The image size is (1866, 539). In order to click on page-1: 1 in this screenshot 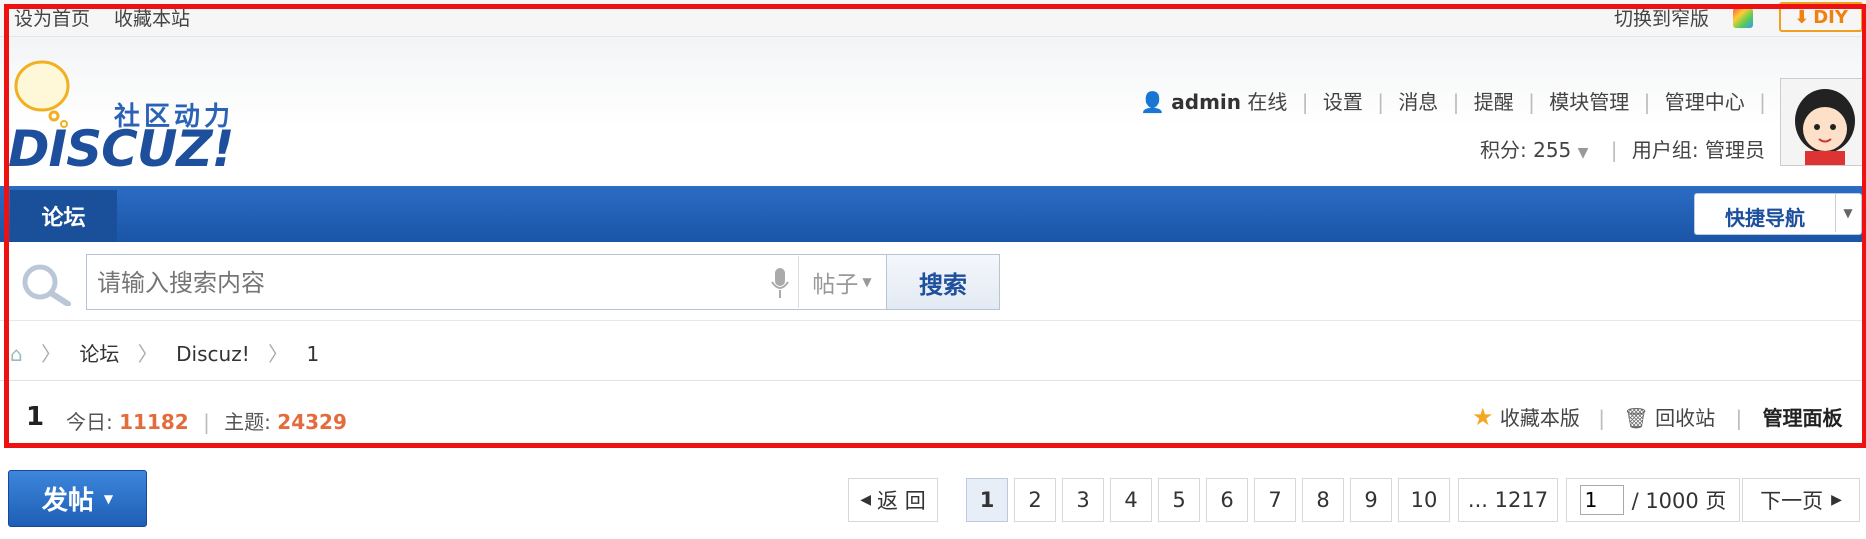, I will do `click(987, 500)`.